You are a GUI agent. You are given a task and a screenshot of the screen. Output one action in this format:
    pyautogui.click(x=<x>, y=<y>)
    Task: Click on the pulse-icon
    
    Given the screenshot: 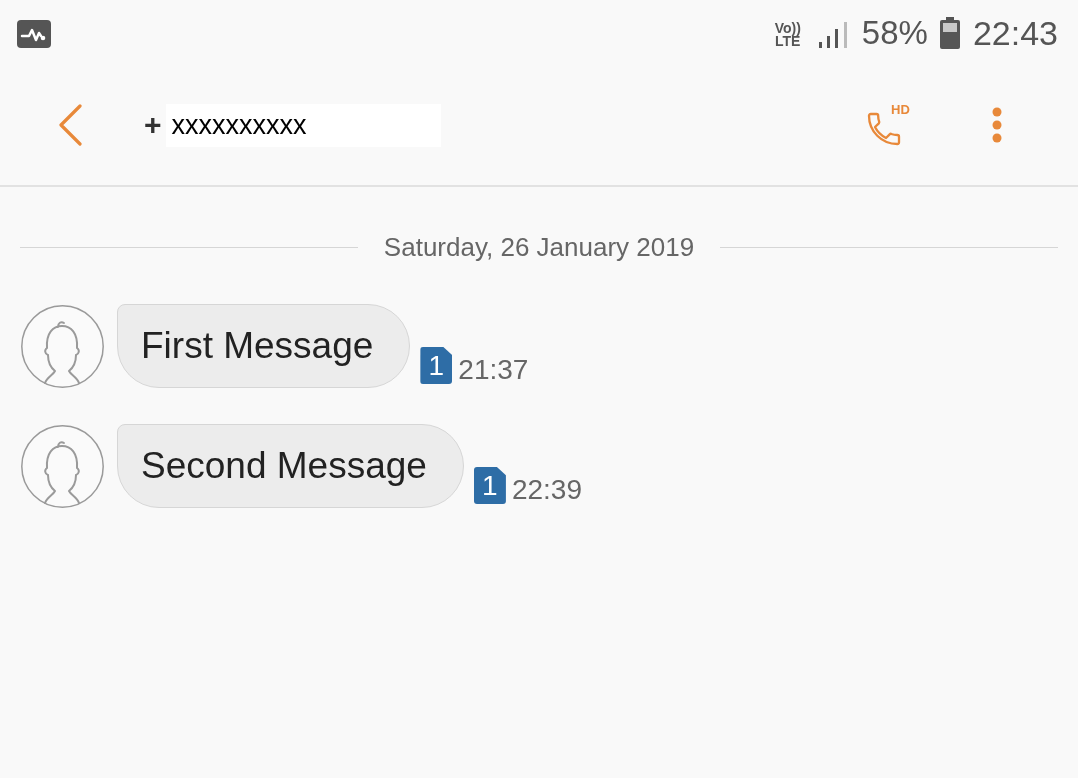 What is the action you would take?
    pyautogui.click(x=34, y=33)
    